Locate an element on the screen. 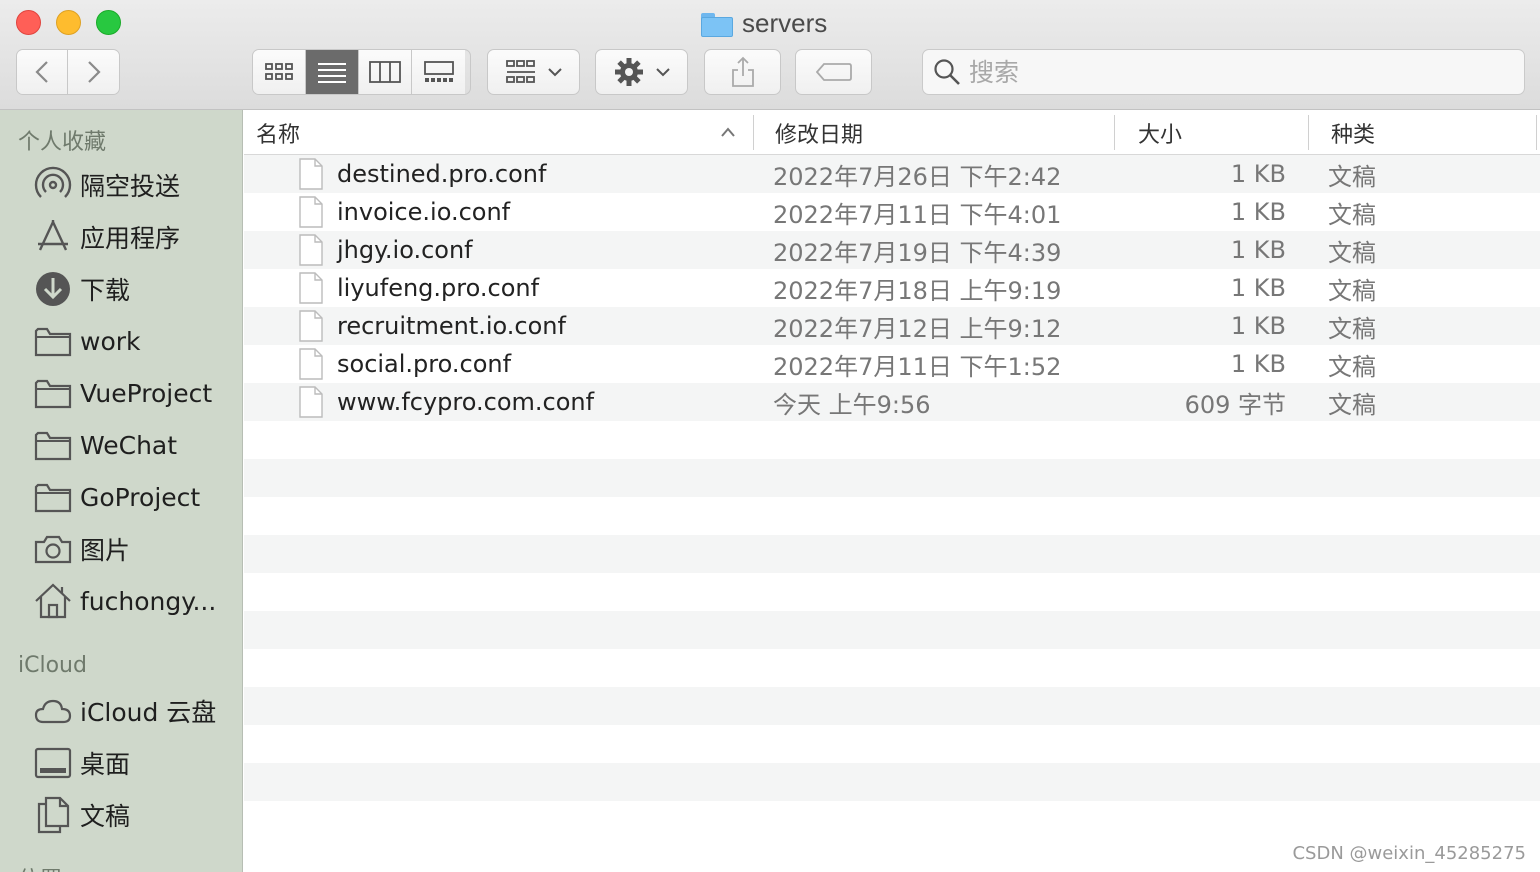 The height and width of the screenshot is (872, 1540). chevron-right-icon is located at coordinates (94, 72).